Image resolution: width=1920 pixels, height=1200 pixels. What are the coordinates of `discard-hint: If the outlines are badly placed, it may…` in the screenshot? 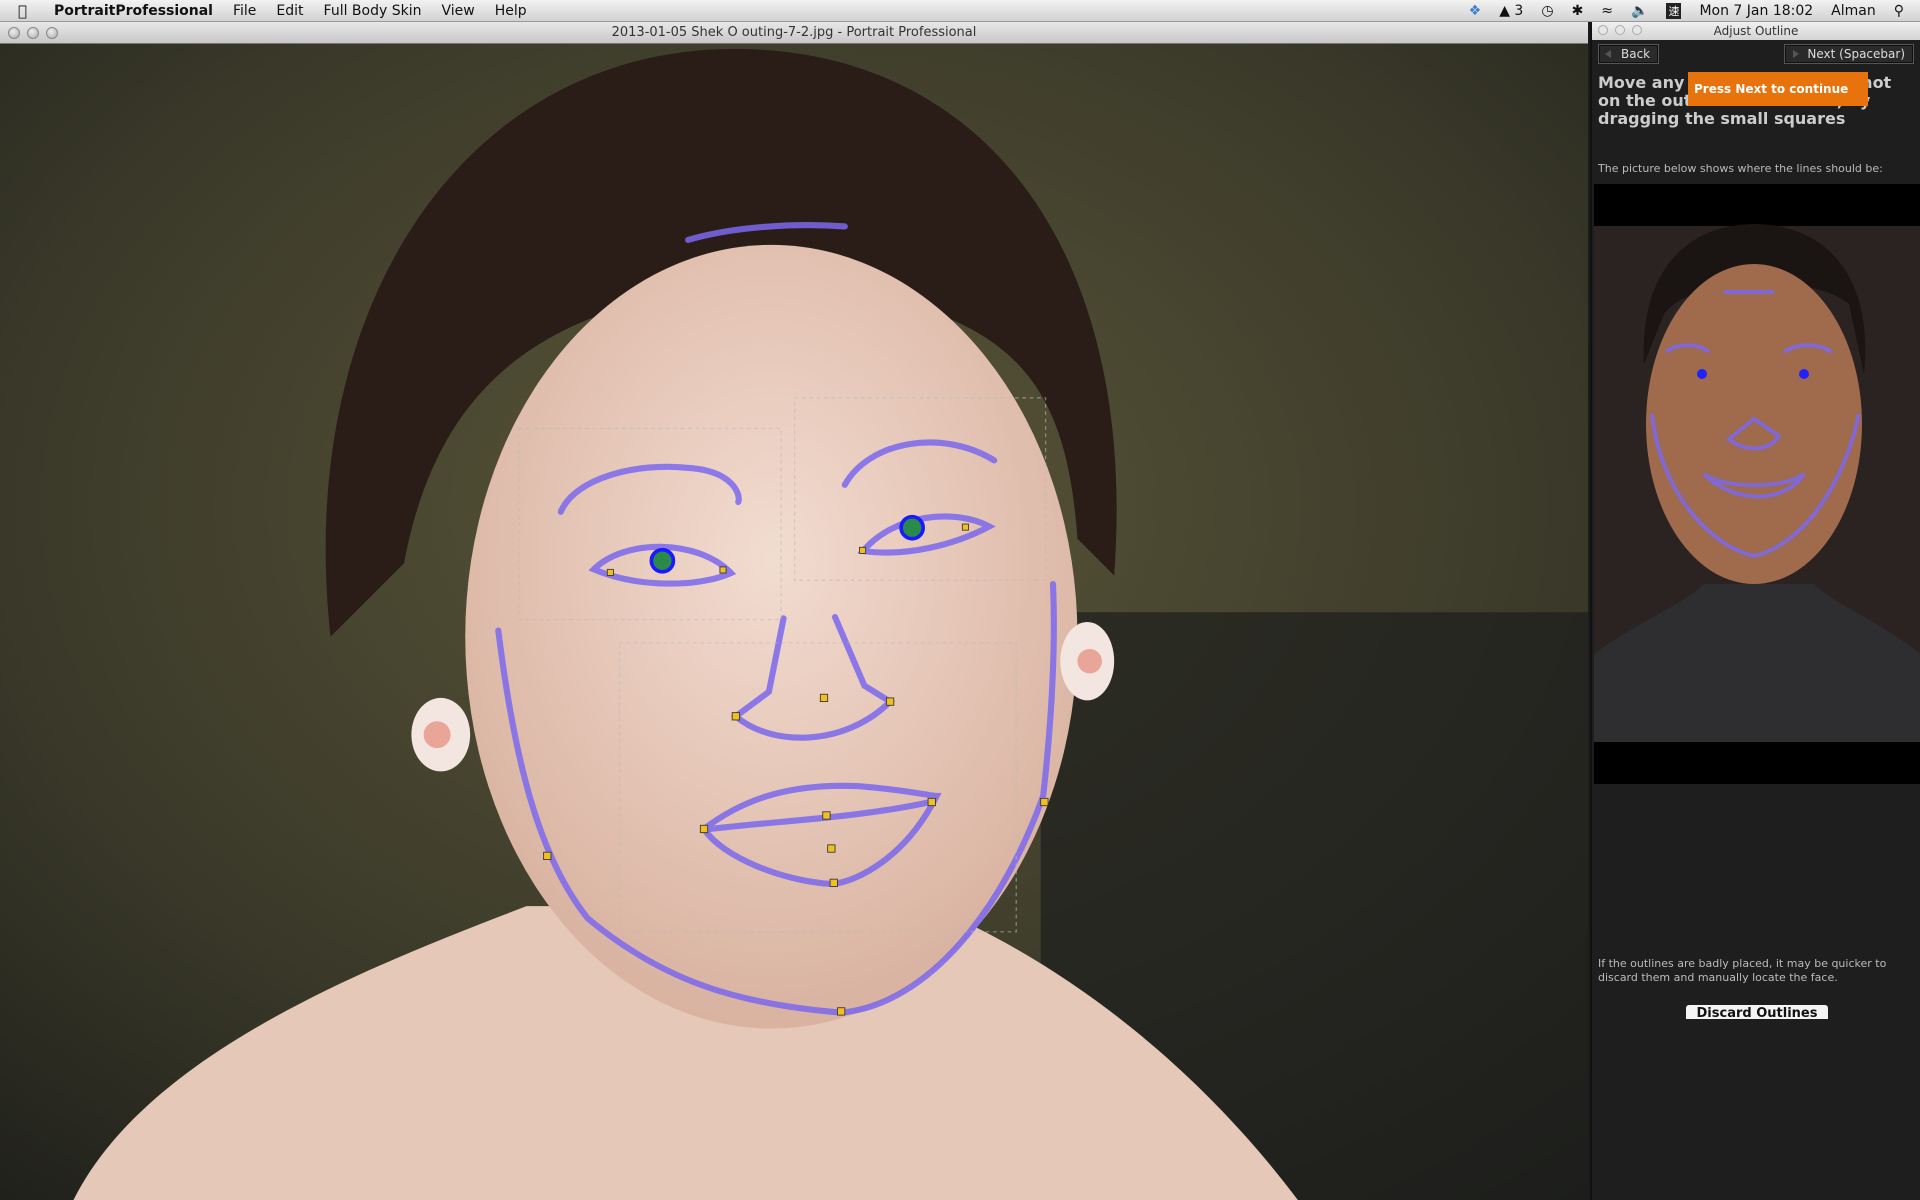 It's located at (1742, 970).